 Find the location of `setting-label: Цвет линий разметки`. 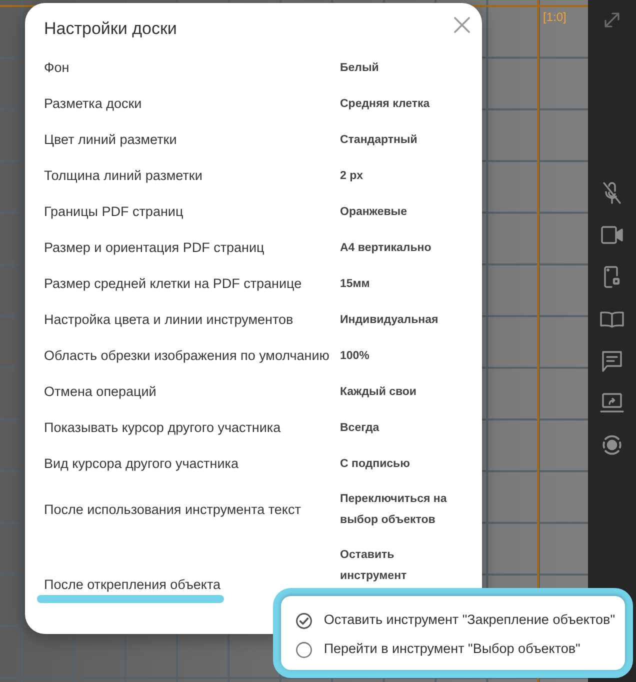

setting-label: Цвет линий разметки is located at coordinates (111, 140).